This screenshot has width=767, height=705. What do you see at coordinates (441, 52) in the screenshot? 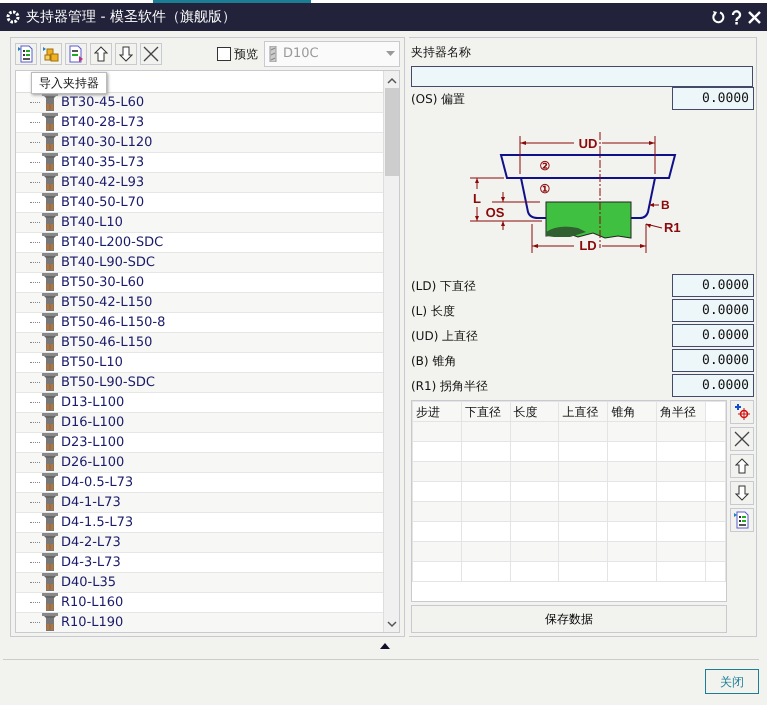
I see `field-label: 夹持器名称` at bounding box center [441, 52].